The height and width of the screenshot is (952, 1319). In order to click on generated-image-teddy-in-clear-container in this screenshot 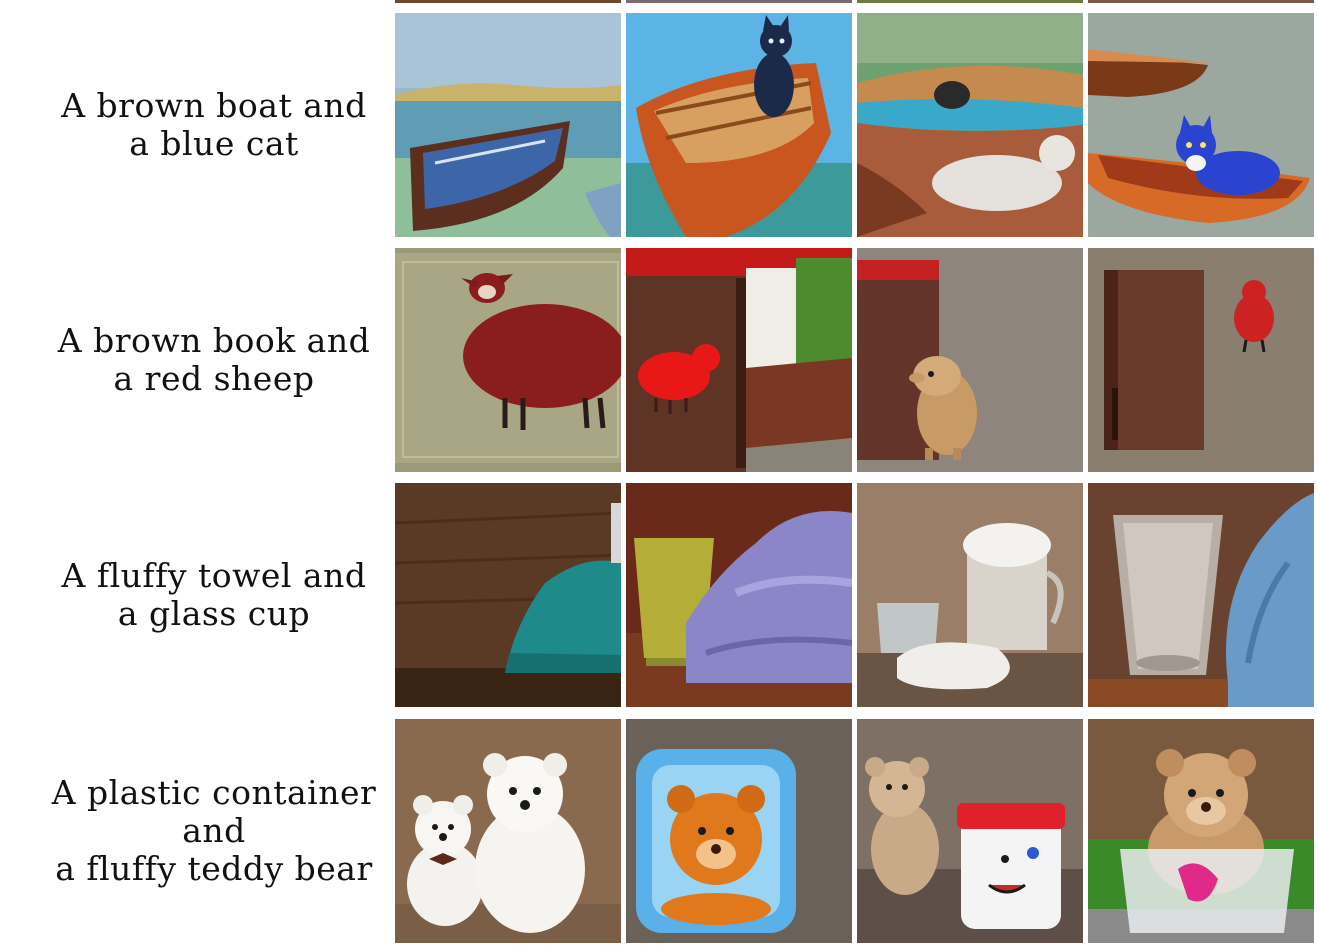, I will do `click(1201, 831)`.